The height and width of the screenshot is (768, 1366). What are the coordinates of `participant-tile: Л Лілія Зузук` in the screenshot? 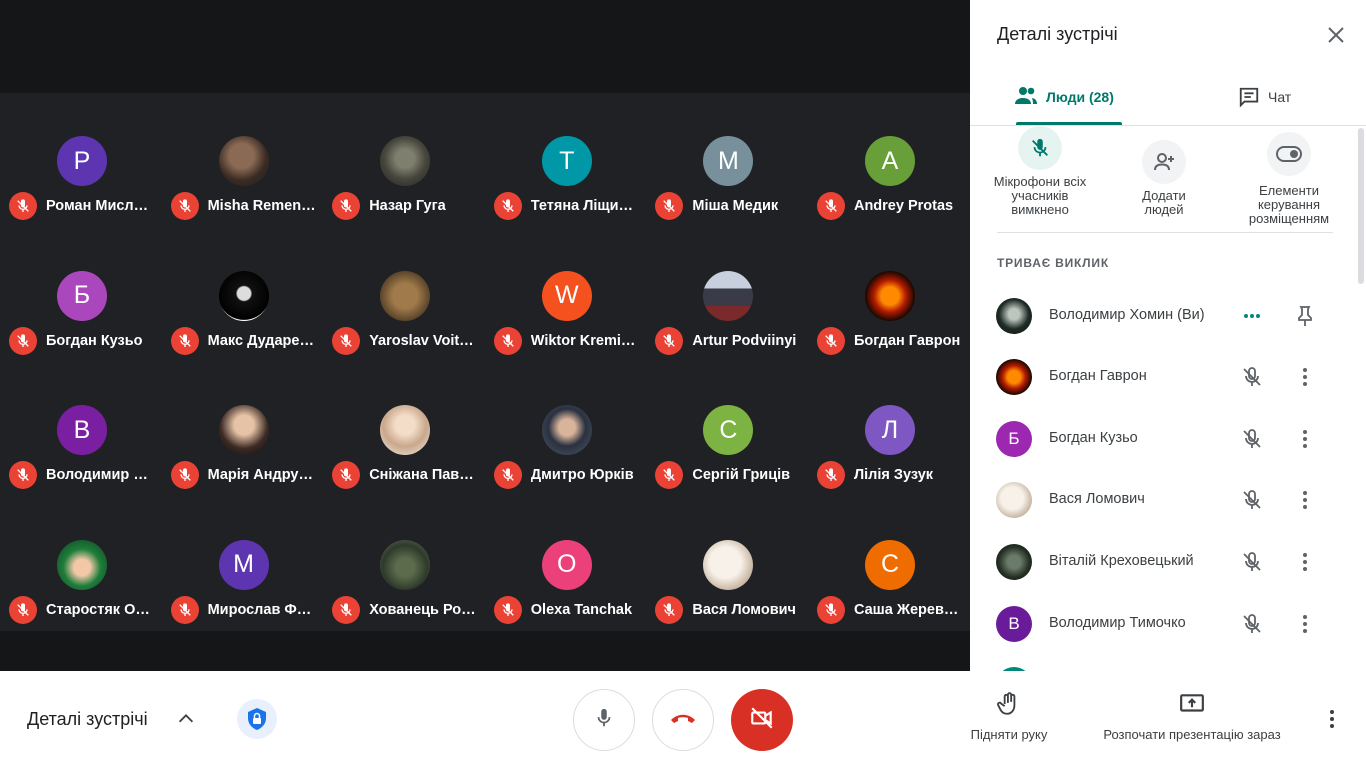 It's located at (889, 429).